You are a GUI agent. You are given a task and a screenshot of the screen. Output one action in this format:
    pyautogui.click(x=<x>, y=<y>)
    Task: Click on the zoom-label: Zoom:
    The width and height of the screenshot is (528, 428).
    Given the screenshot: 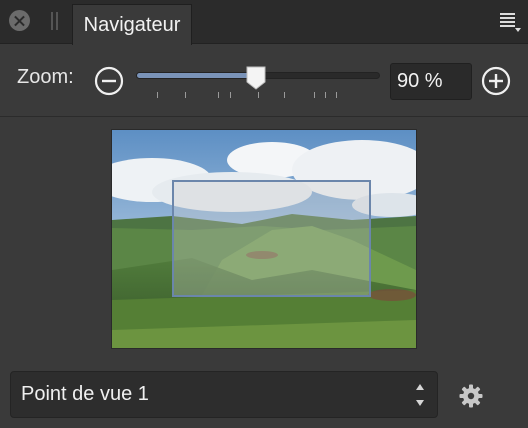 What is the action you would take?
    pyautogui.click(x=45, y=77)
    